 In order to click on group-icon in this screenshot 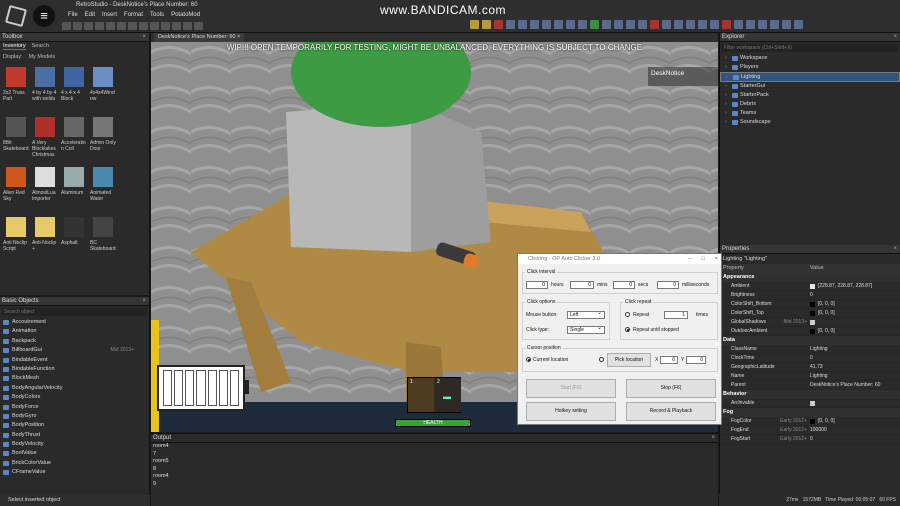, I will do `click(570, 24)`.